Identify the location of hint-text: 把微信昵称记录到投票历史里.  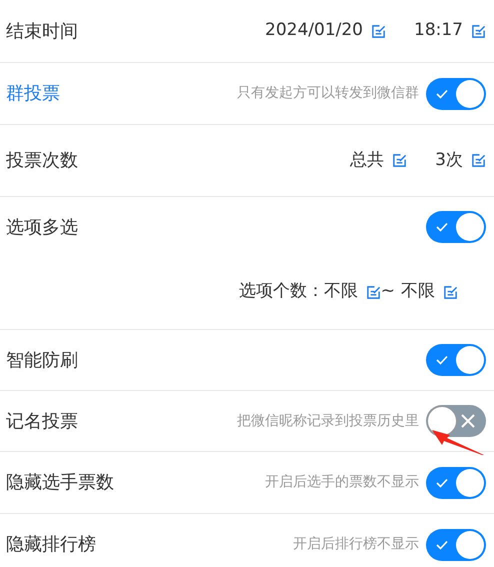
(328, 421).